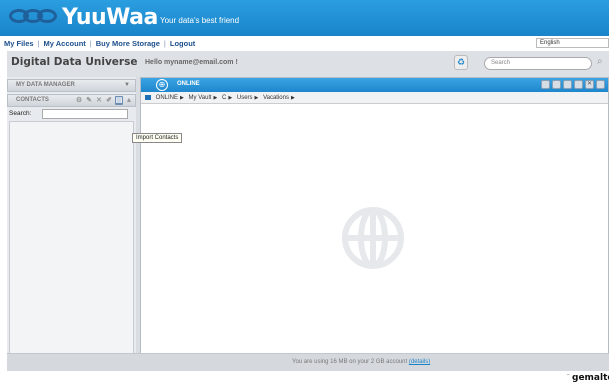 The image size is (609, 388). What do you see at coordinates (109, 100) in the screenshot?
I see `pencil-icon: ✐` at bounding box center [109, 100].